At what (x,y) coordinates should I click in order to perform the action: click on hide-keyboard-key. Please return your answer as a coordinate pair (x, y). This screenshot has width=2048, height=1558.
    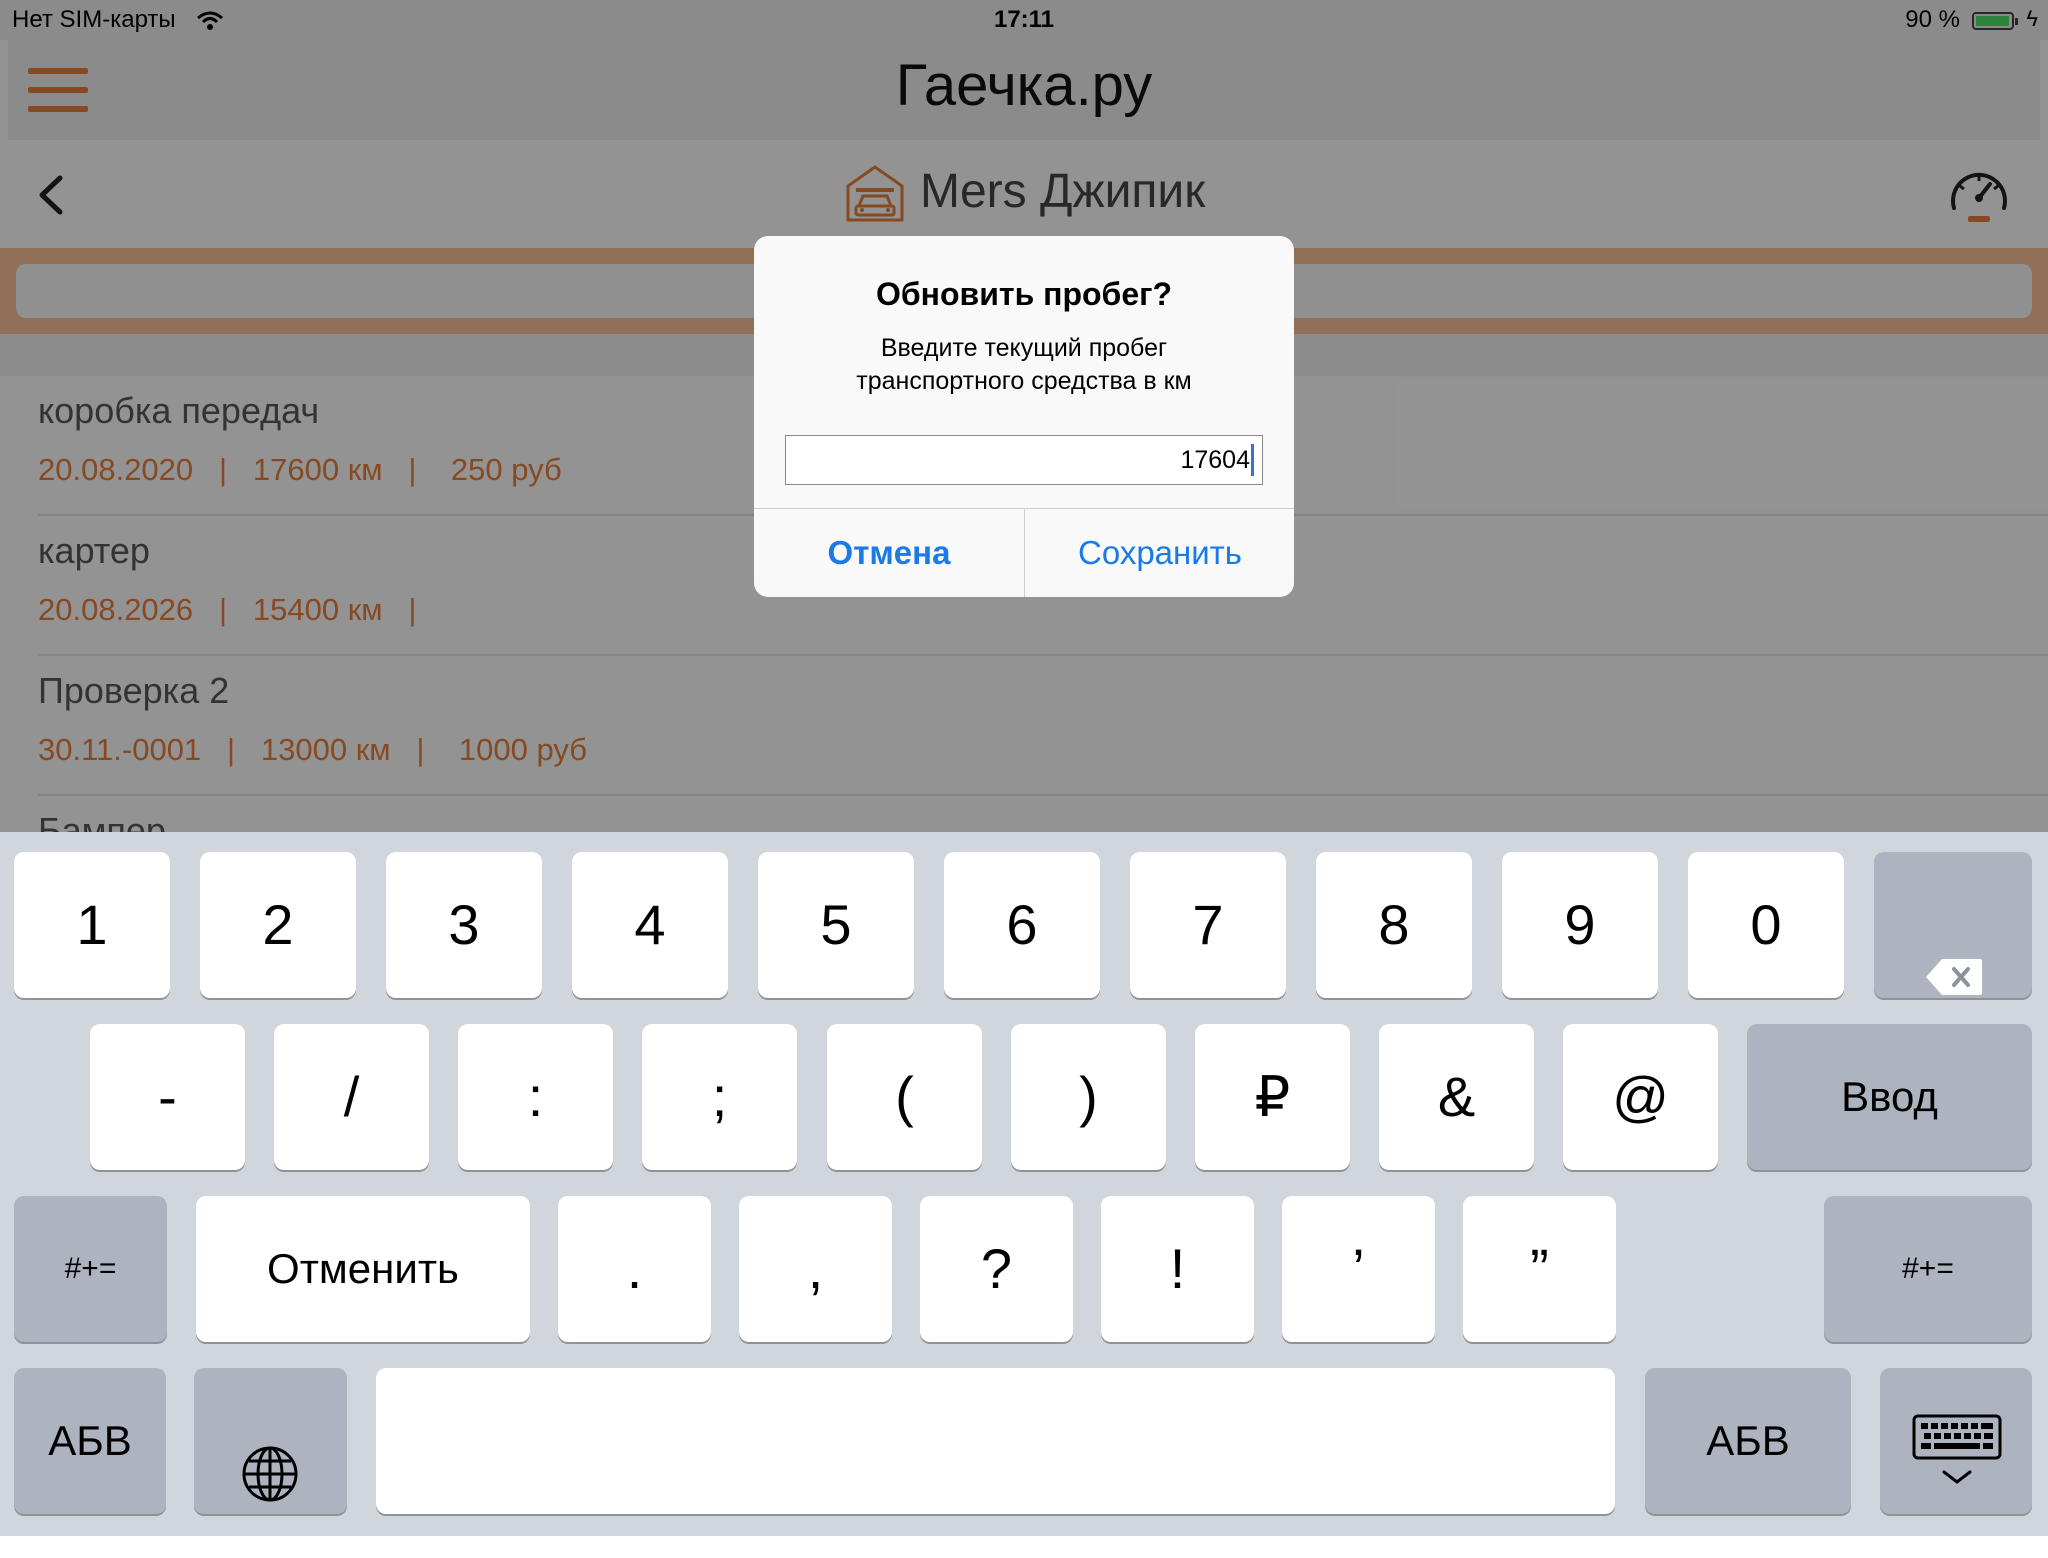
    Looking at the image, I should click on (1956, 1441).